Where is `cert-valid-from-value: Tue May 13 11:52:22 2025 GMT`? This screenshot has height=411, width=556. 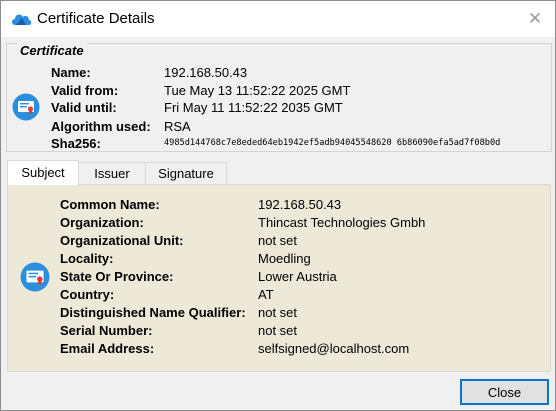 cert-valid-from-value: Tue May 13 11:52:22 2025 GMT is located at coordinates (257, 90).